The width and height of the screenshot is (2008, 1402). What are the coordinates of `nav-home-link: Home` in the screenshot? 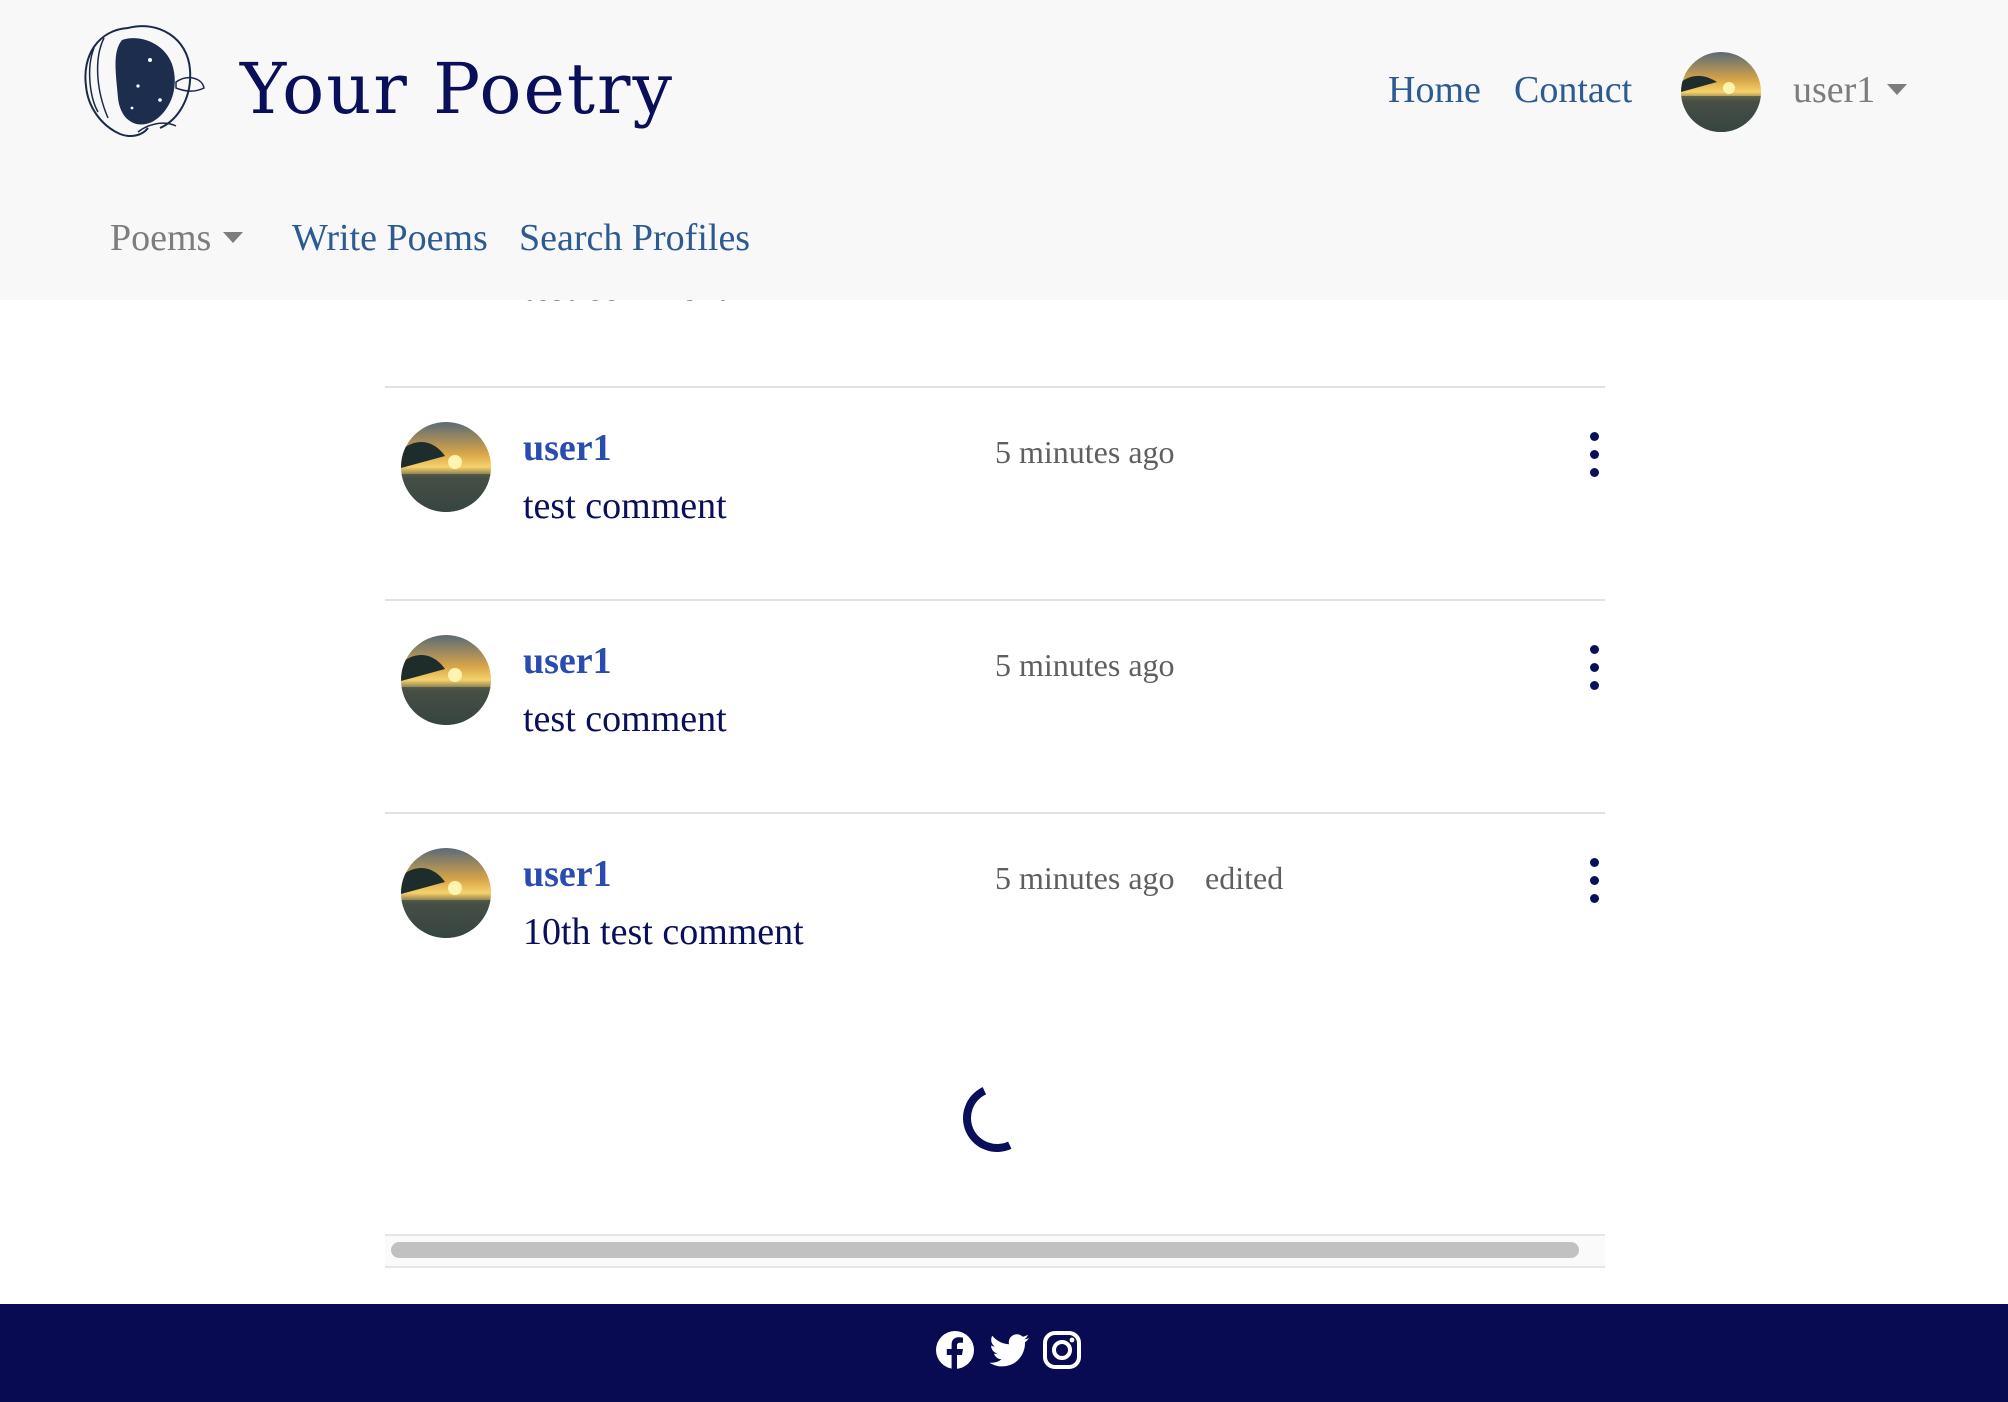 It's located at (1434, 90).